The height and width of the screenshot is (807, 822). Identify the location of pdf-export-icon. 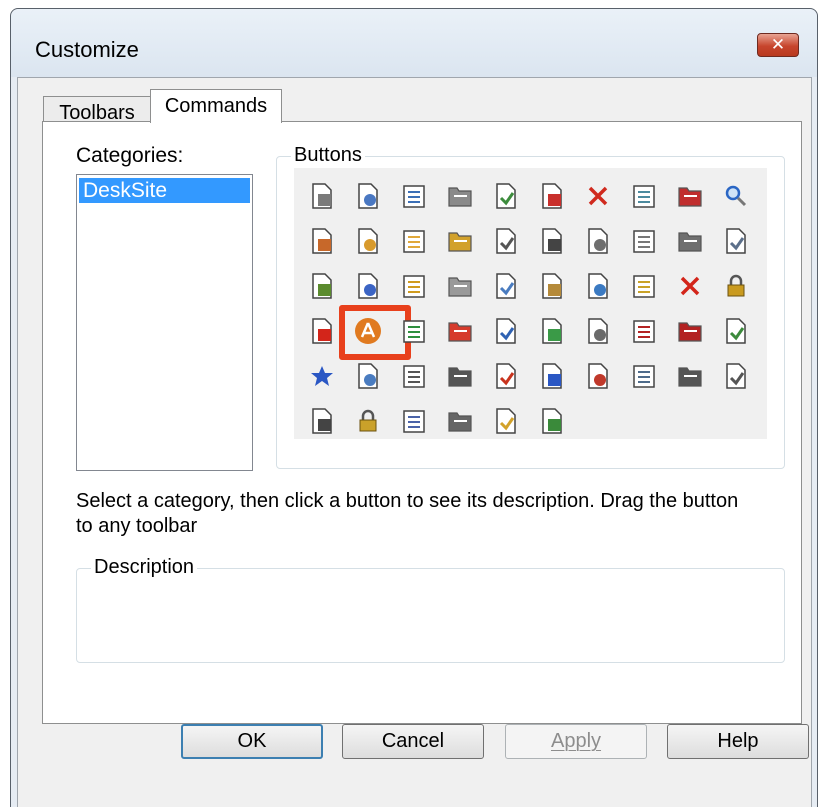
(690, 331).